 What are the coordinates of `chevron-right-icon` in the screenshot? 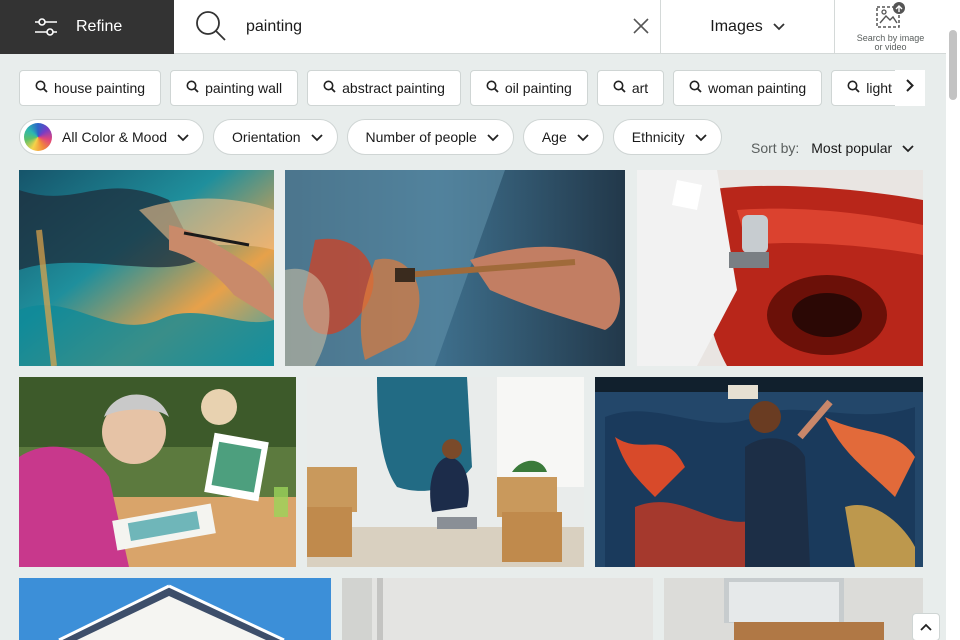 It's located at (910, 88).